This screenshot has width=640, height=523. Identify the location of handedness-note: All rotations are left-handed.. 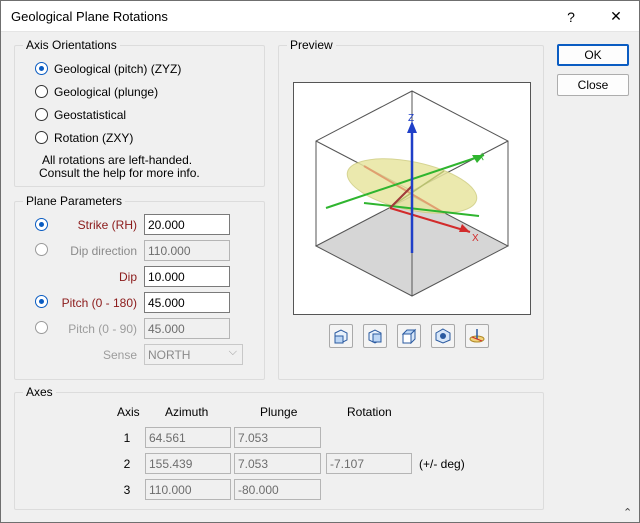
(117, 160).